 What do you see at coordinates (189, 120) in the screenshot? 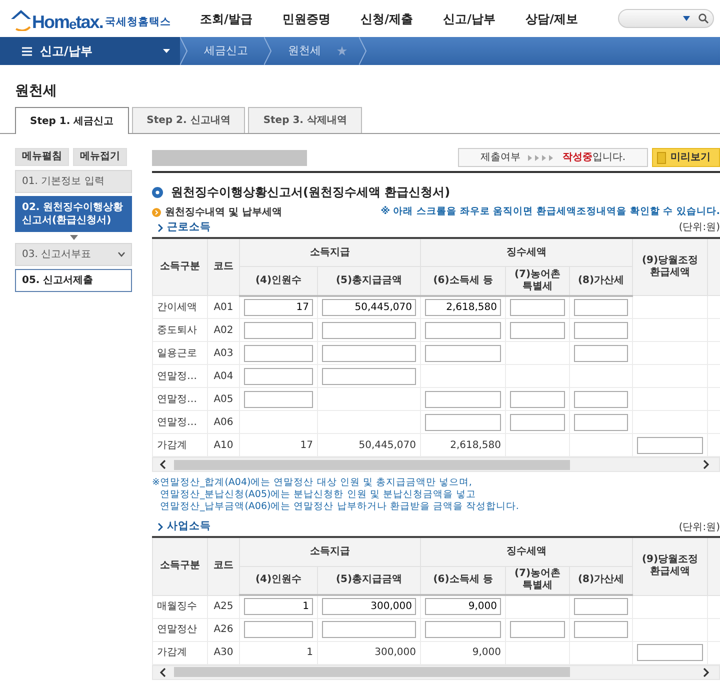
I see `step-tab: Step 2. 신고내역` at bounding box center [189, 120].